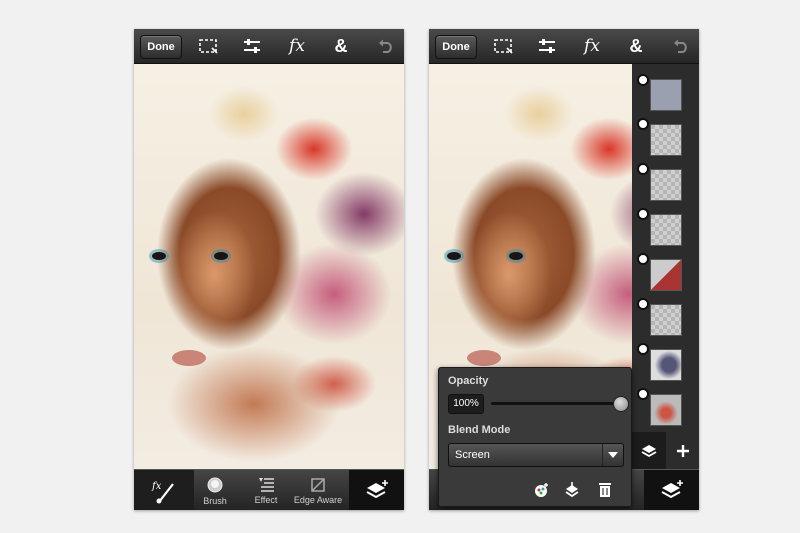 The width and height of the screenshot is (800, 533). I want to click on svg-text: fx, so click(156, 486).